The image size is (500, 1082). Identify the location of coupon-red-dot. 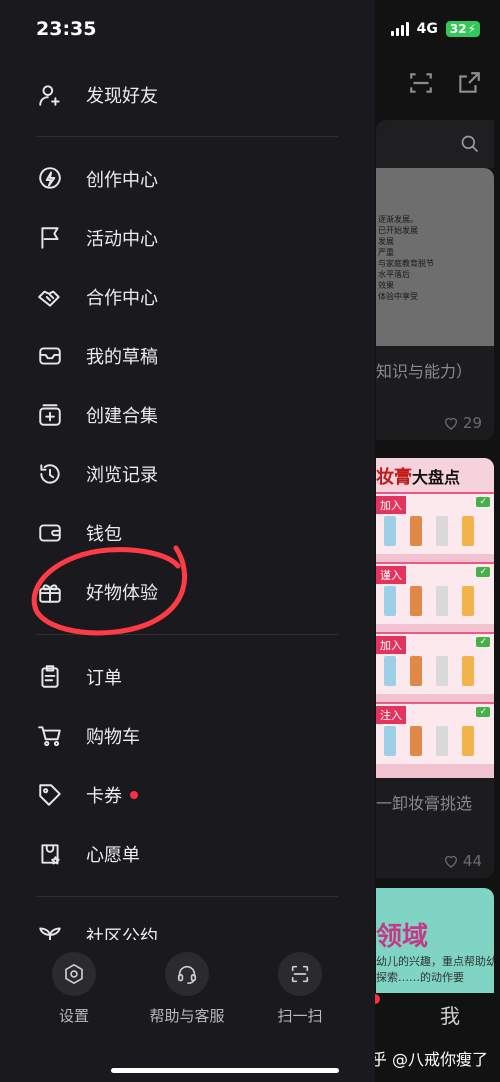
(134, 795).